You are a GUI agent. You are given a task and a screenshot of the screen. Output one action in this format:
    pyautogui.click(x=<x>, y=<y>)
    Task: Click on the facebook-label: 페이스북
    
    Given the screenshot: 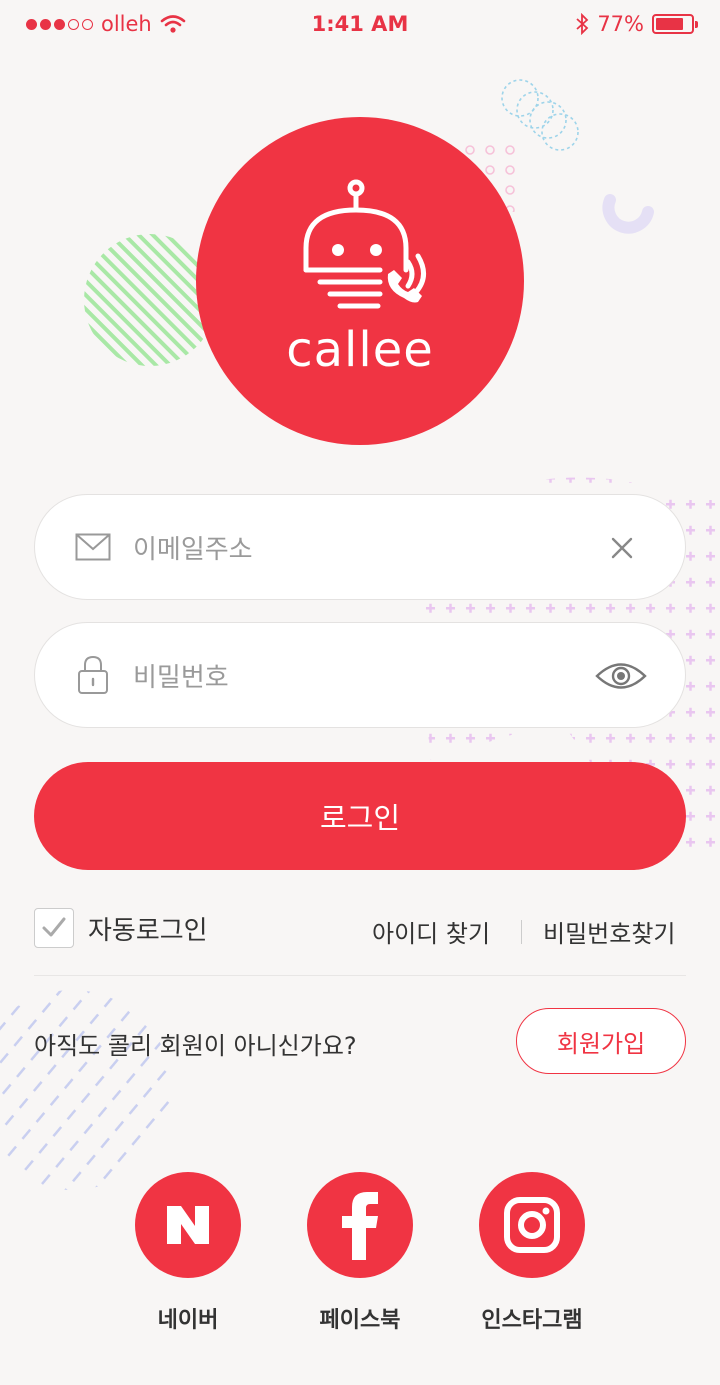 What is the action you would take?
    pyautogui.click(x=360, y=1320)
    